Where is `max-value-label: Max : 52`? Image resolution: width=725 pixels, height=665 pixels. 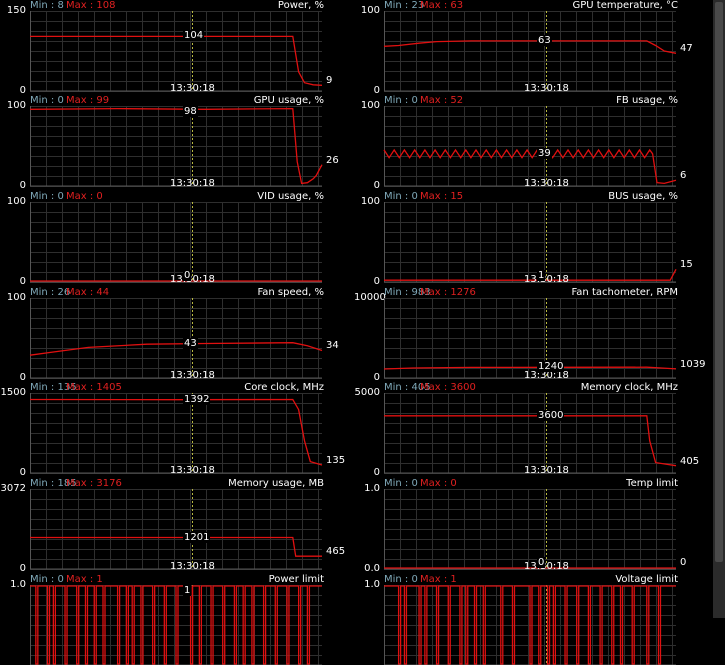 max-value-label: Max : 52 is located at coordinates (442, 100).